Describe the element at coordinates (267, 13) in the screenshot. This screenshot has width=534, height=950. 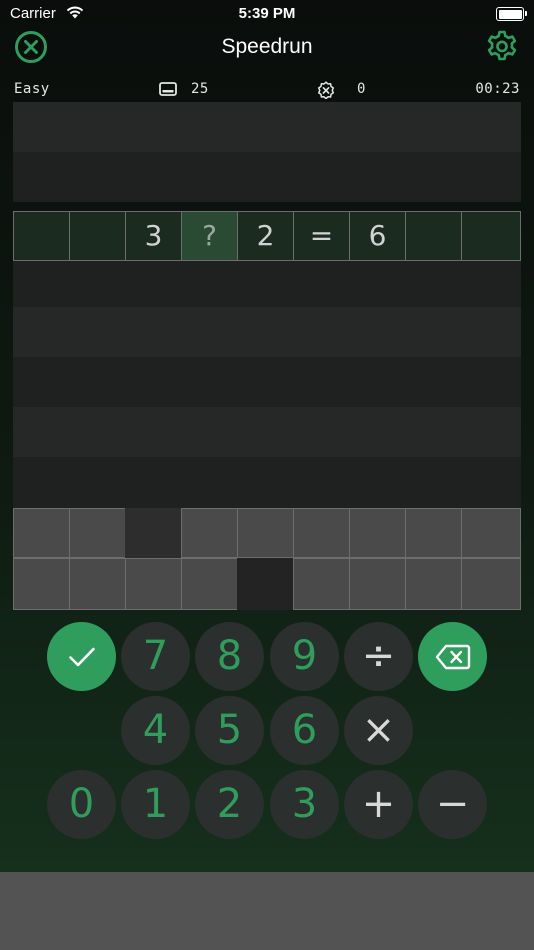
I see `status-time: 5:39 PM` at that location.